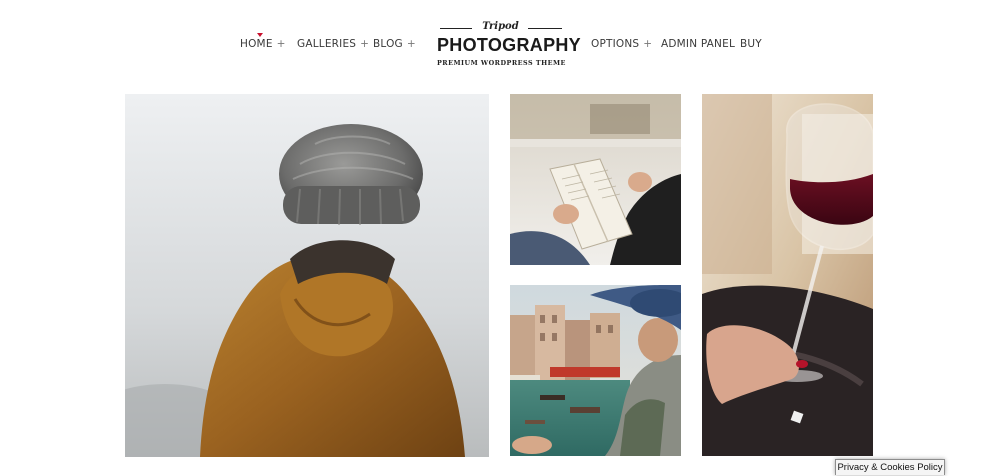  Describe the element at coordinates (327, 44) in the screenshot. I see `nav-item-label: GALLERIES` at that location.